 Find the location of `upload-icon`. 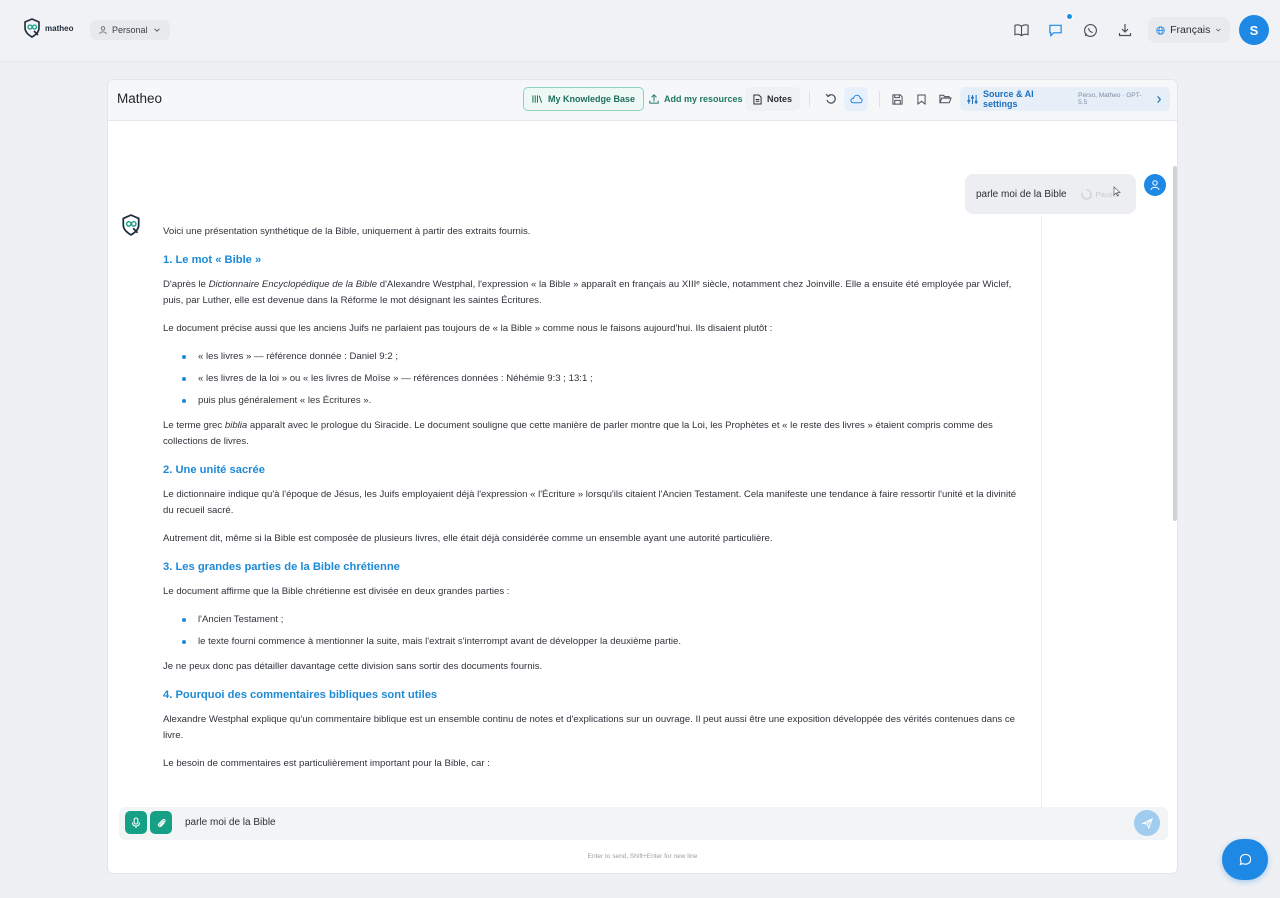

upload-icon is located at coordinates (654, 99).